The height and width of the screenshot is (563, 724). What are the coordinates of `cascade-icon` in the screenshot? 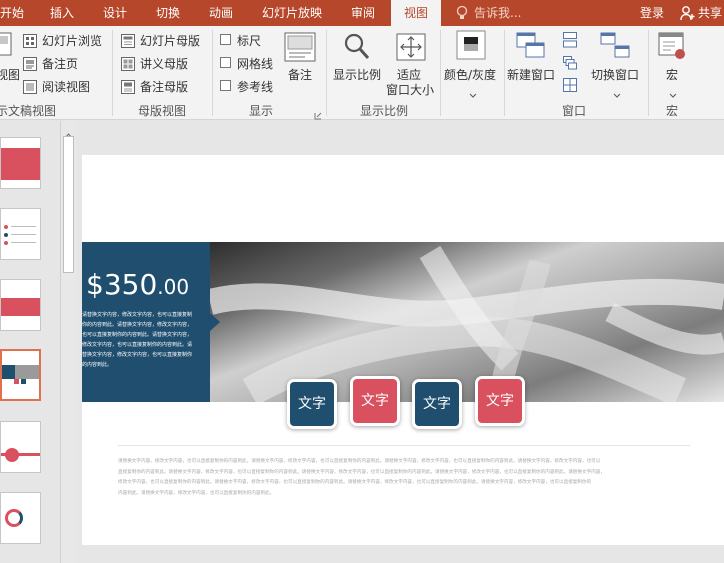 It's located at (570, 64).